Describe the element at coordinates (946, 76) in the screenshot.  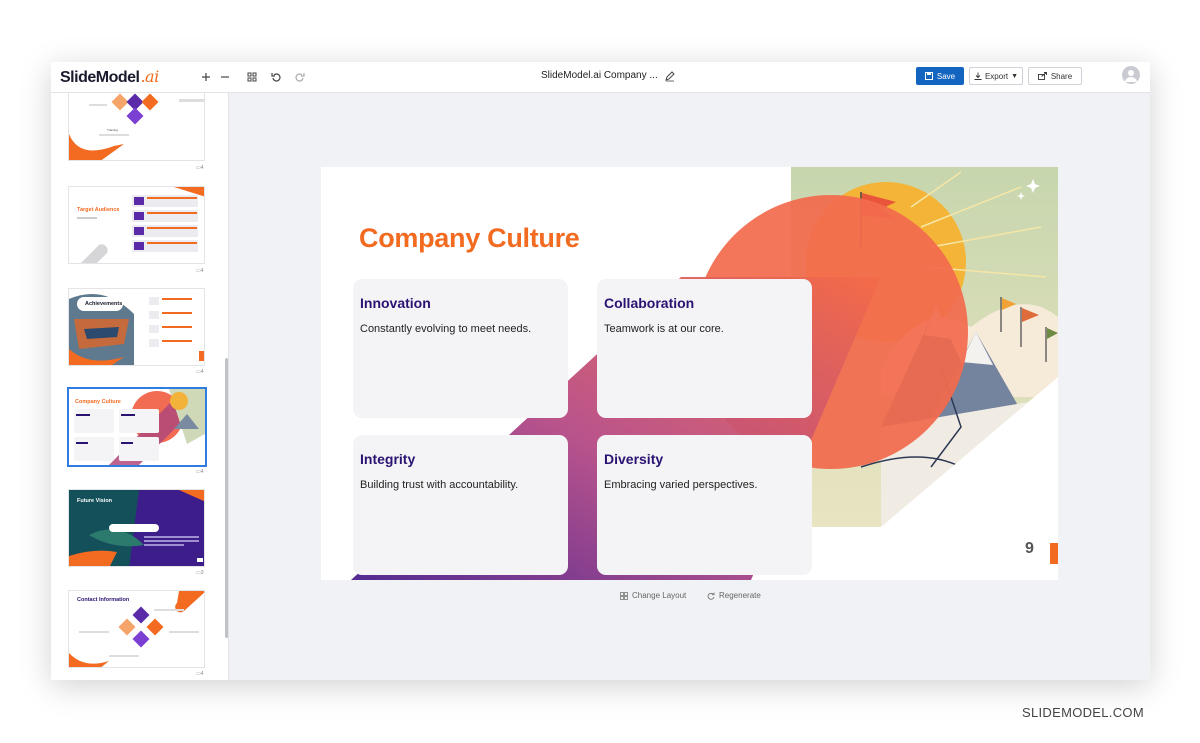
I see `save-label: Save` at that location.